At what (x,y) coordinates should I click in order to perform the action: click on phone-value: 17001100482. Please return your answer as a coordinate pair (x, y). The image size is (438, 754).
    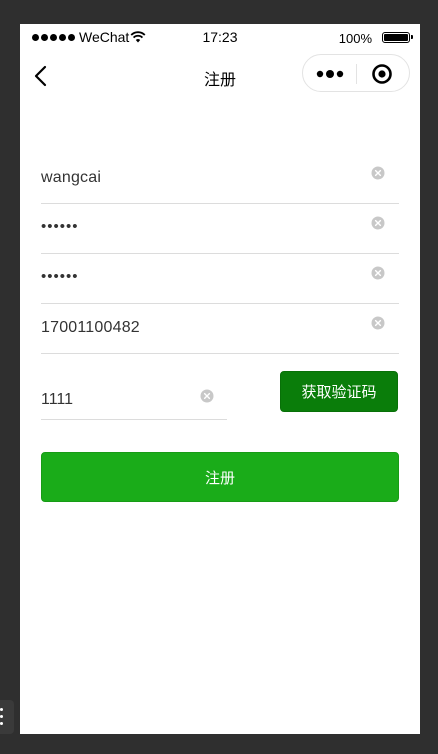
    Looking at the image, I should click on (90, 327).